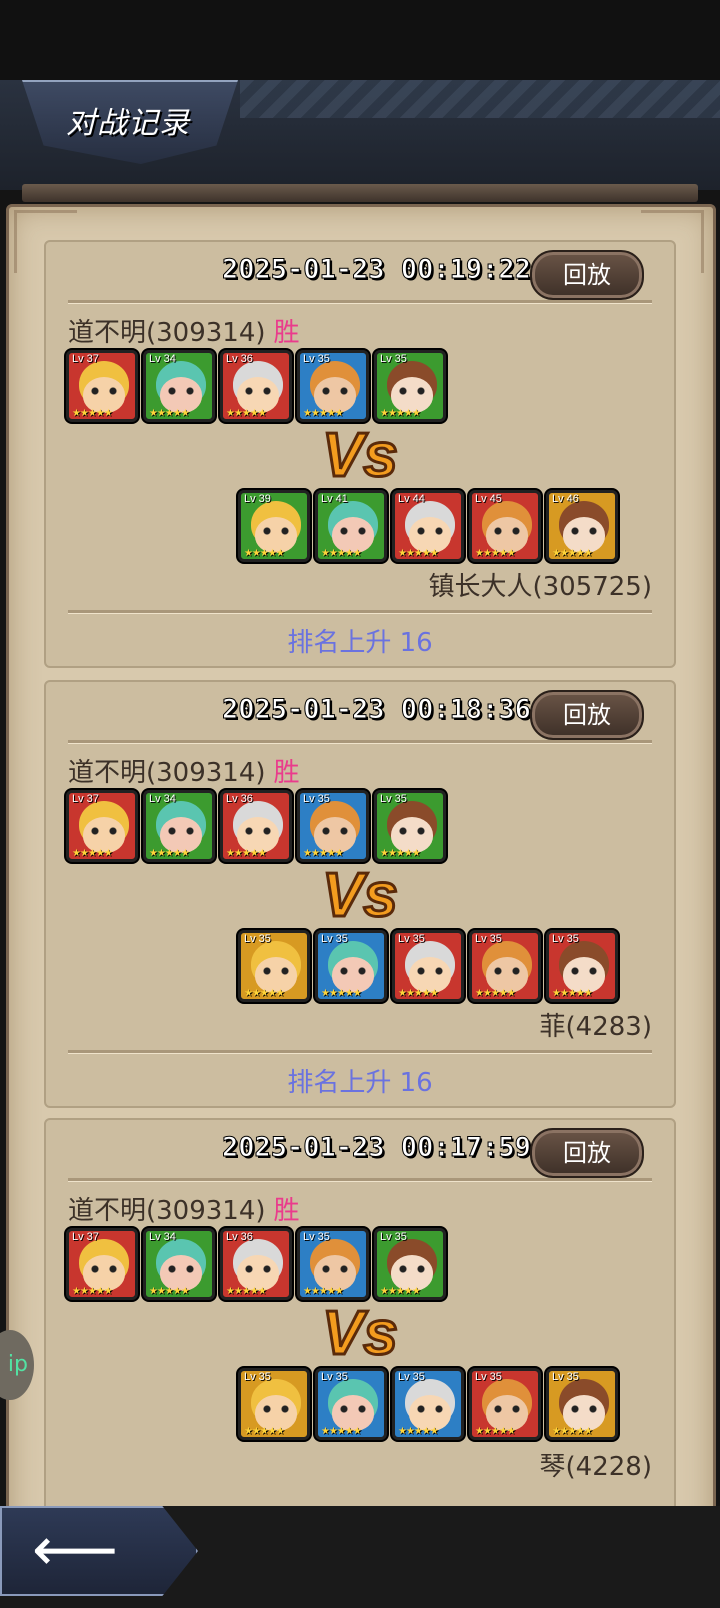  What do you see at coordinates (582, 526) in the screenshot?
I see `hero-portrait: Lv 46 ★★★★★` at bounding box center [582, 526].